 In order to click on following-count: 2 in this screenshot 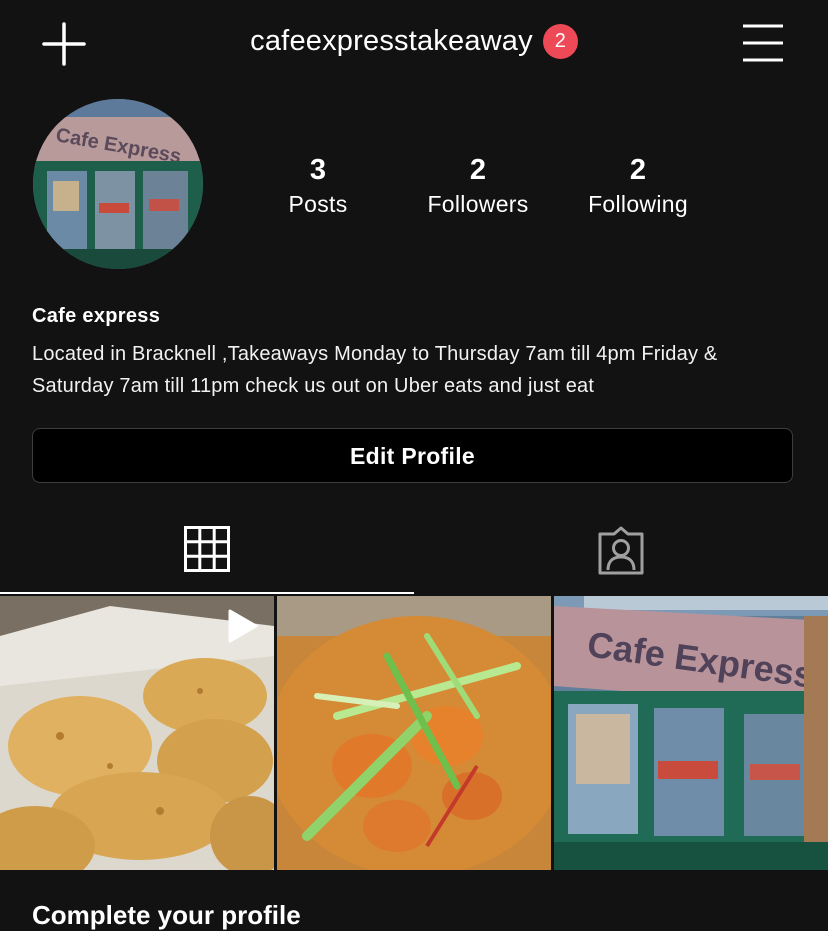, I will do `click(638, 170)`.